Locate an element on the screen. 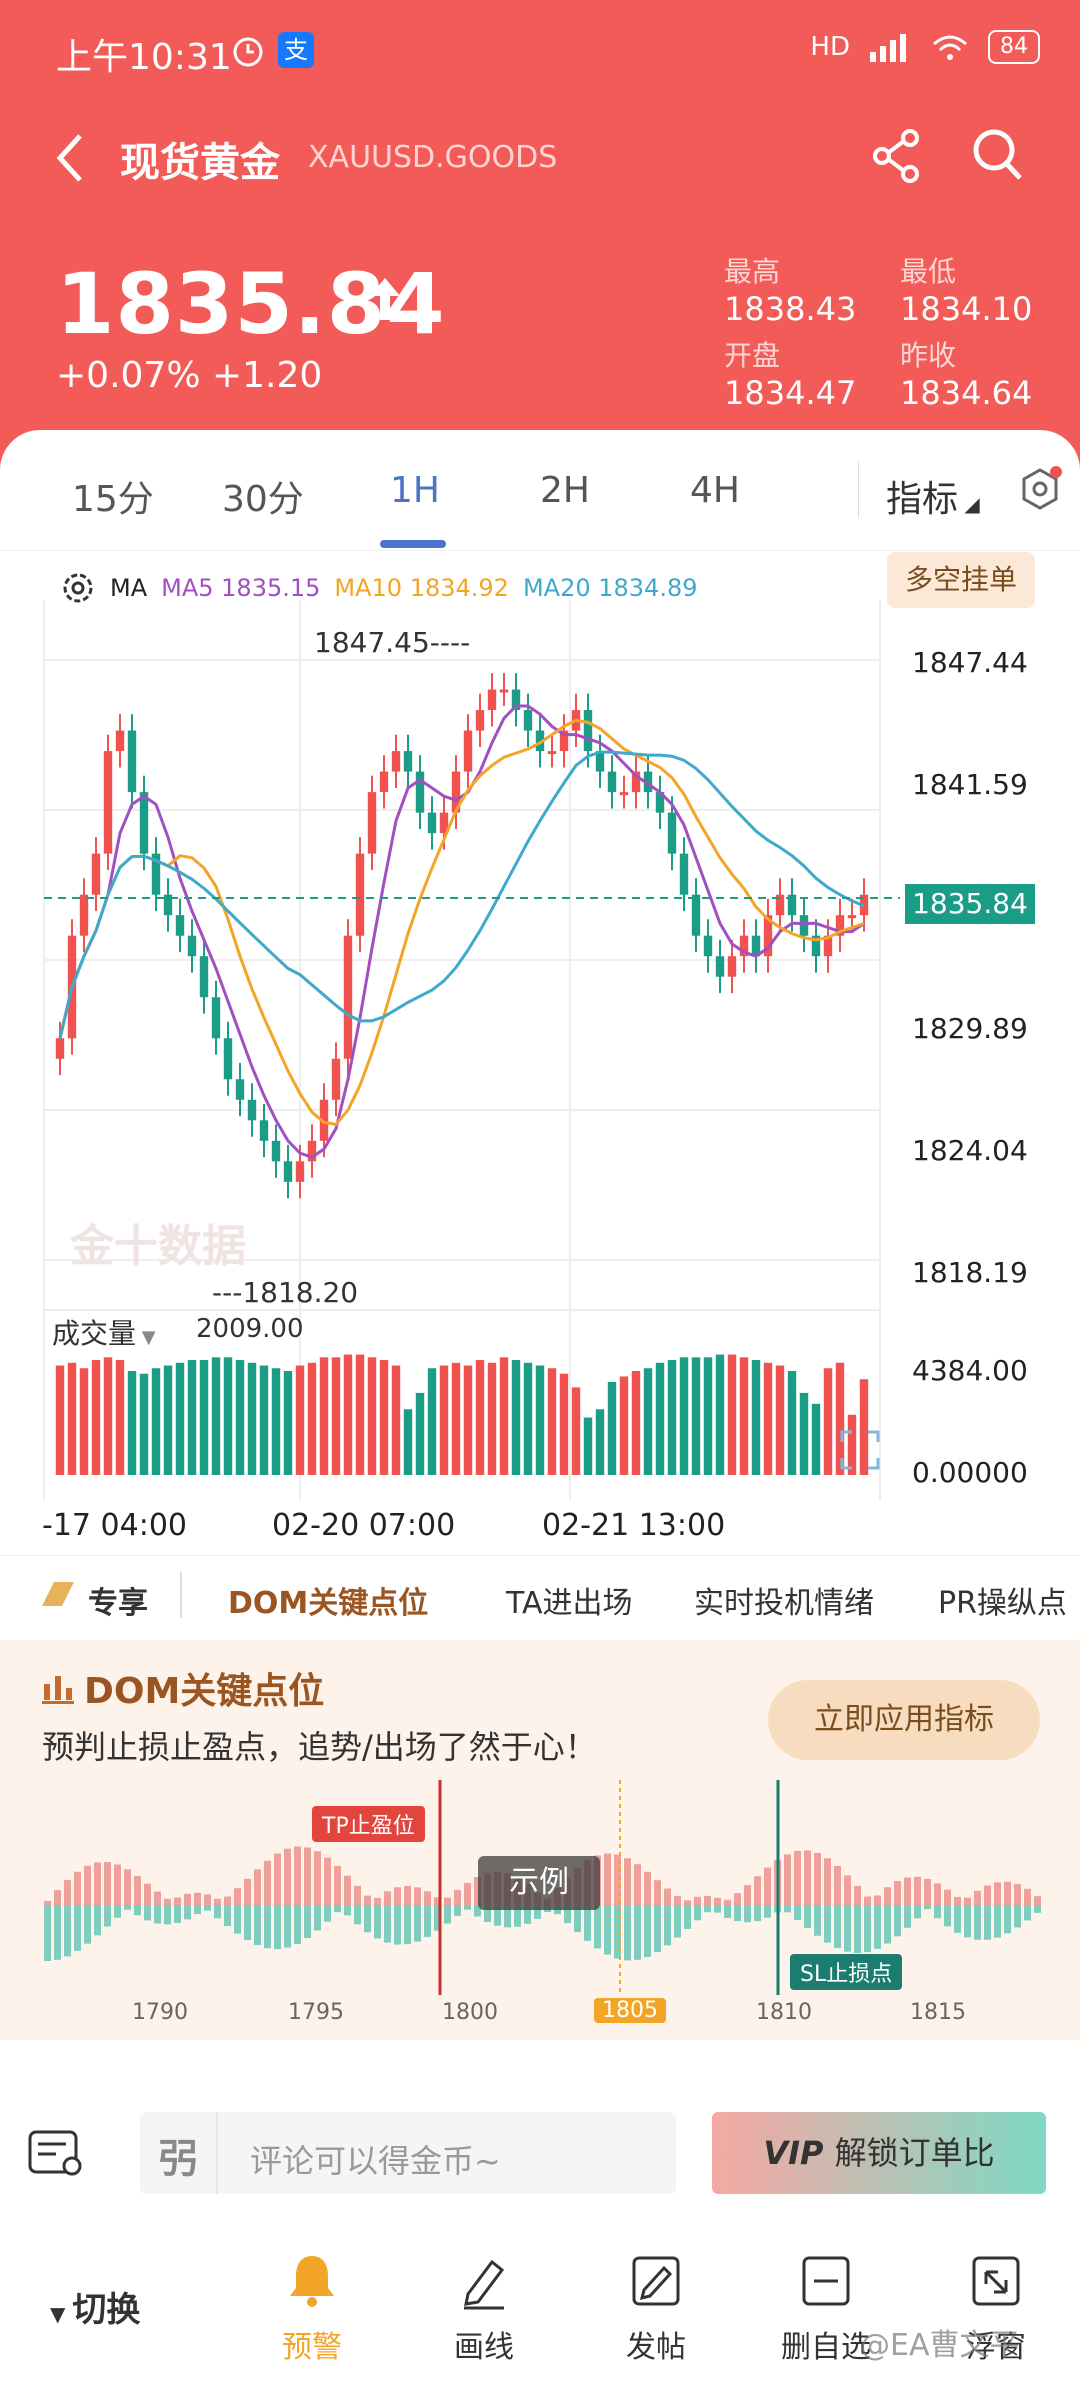 The image size is (1080, 2400). vip-icon: VIP is located at coordinates (799, 2153).